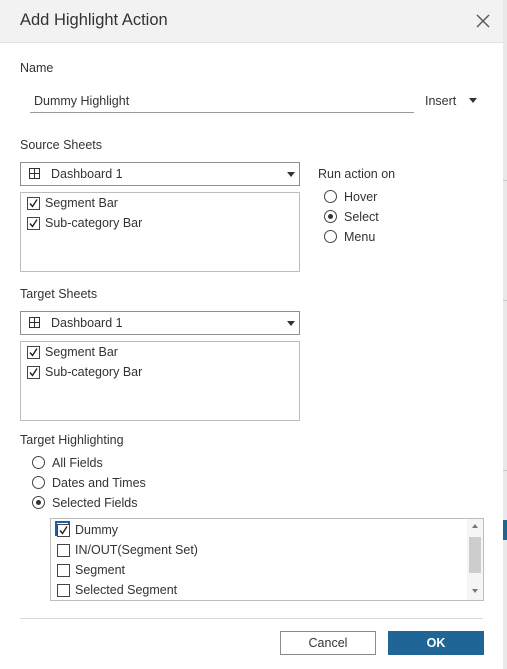 This screenshot has height=669, width=507. What do you see at coordinates (81, 352) in the screenshot?
I see `target-sheet-label: Segment Bar` at bounding box center [81, 352].